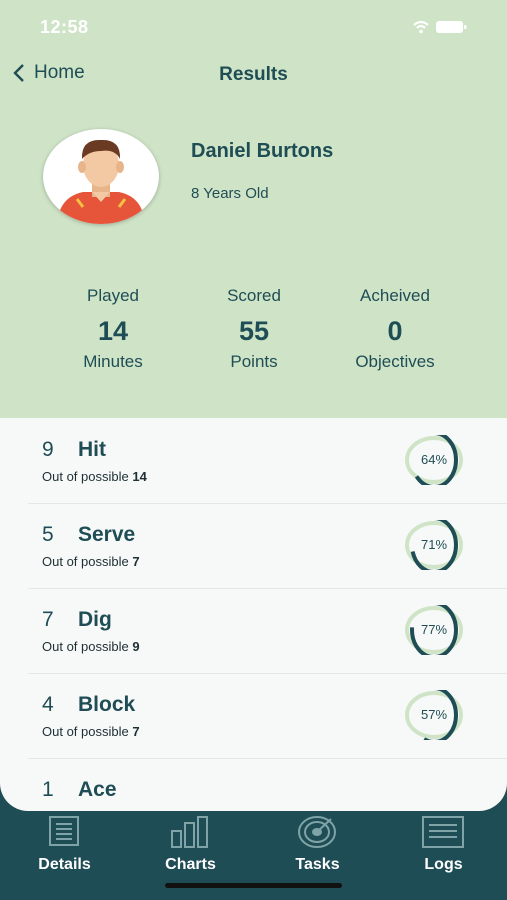 The height and width of the screenshot is (900, 507). I want to click on progress-ring: 57%, so click(434, 715).